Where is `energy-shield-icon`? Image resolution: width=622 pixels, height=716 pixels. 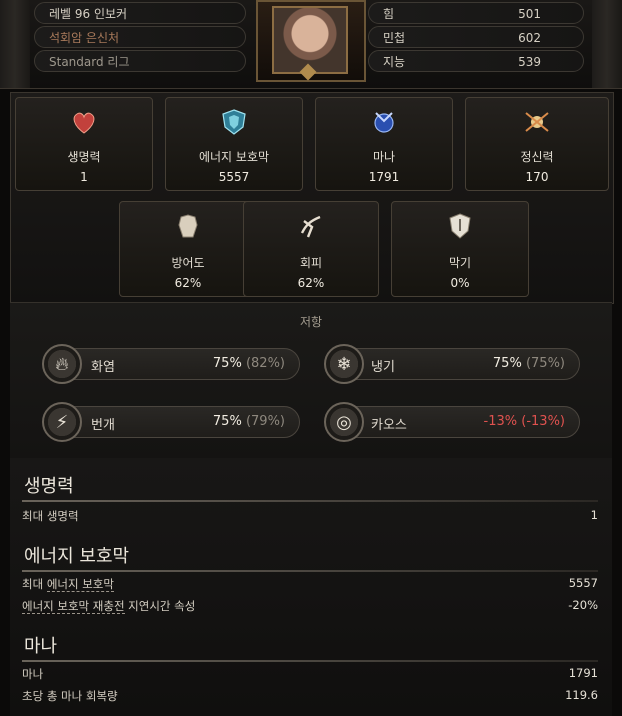 energy-shield-icon is located at coordinates (234, 122).